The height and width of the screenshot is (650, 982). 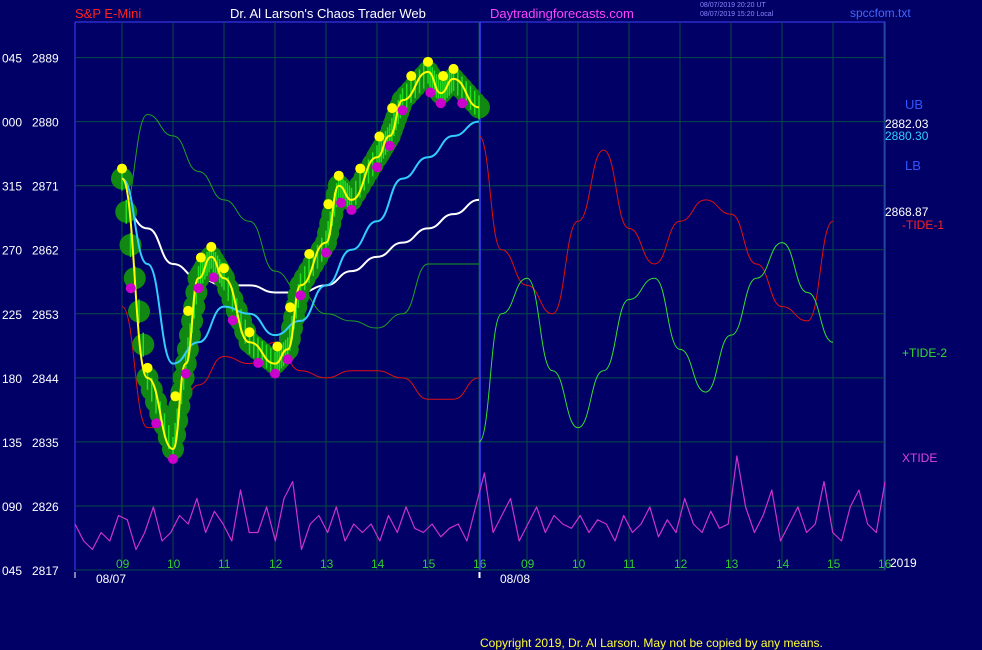 I want to click on timestamp-local: 08/07/2019 15:20 Local, so click(x=737, y=14).